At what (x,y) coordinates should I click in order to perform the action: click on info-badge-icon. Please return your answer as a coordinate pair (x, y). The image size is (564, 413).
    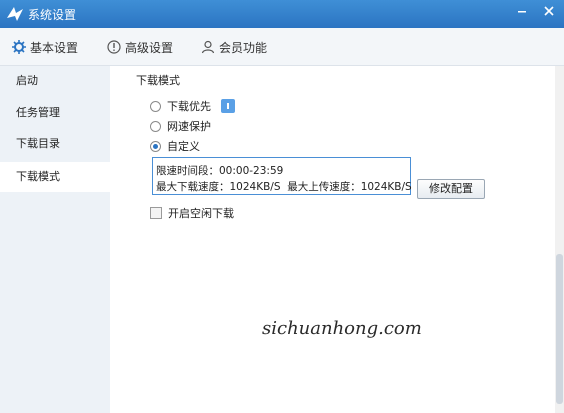
    Looking at the image, I should click on (228, 106).